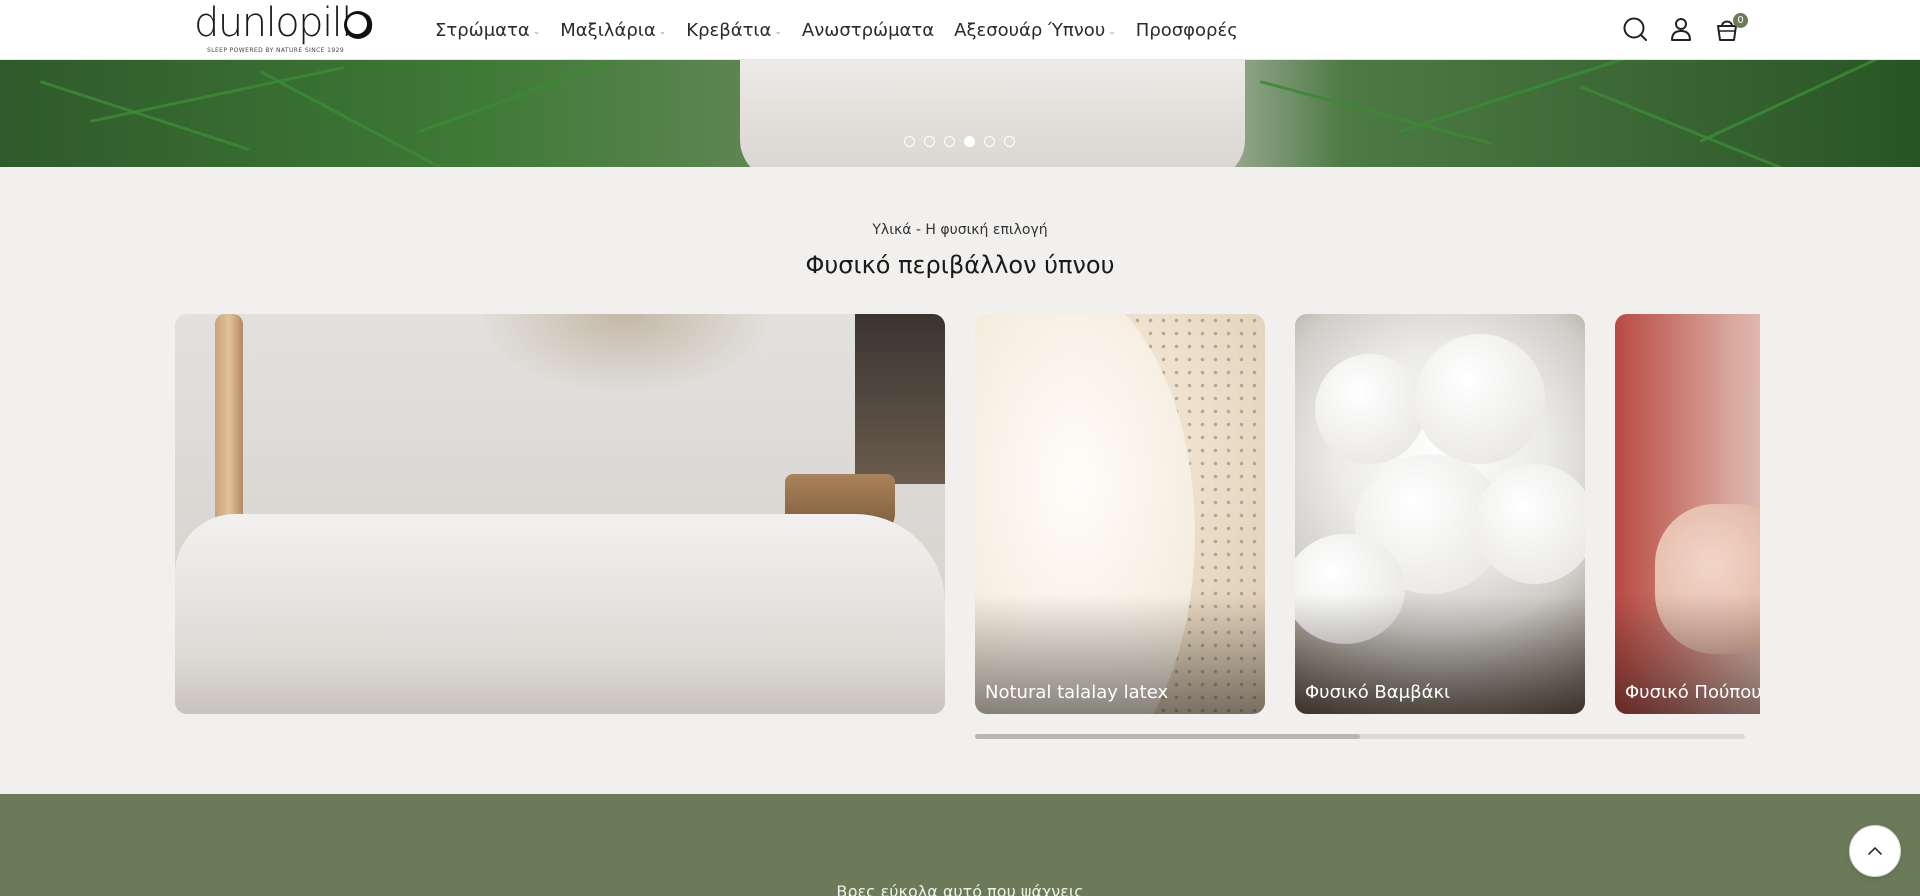 This screenshot has width=1920, height=896. I want to click on slider-pagination, so click(959, 141).